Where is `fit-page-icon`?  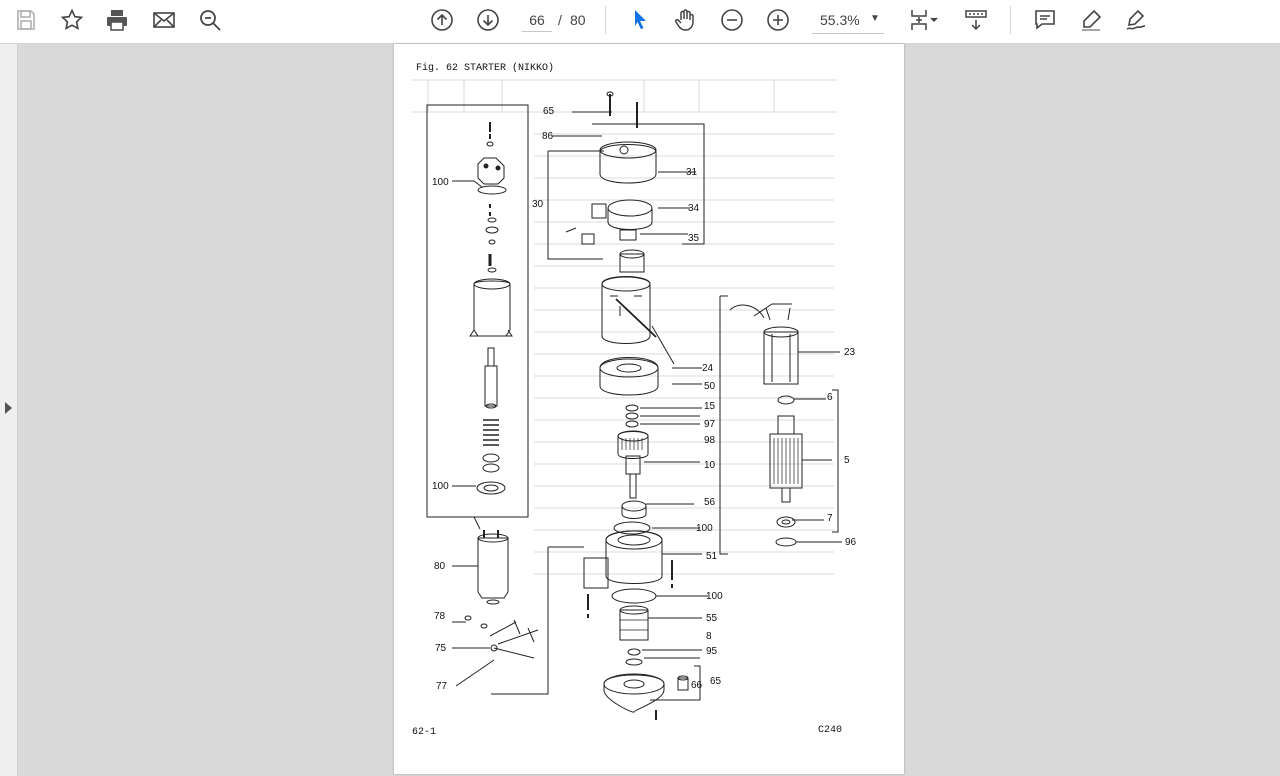 fit-page-icon is located at coordinates (923, 20).